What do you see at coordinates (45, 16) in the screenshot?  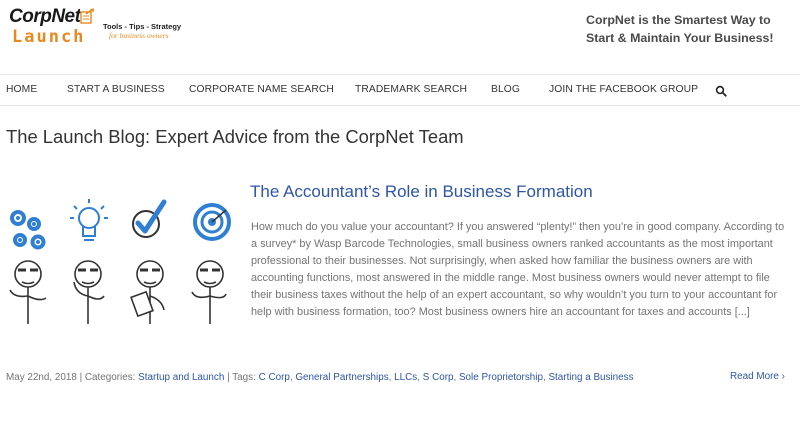 I see `logo-word-top: CorpNet` at bounding box center [45, 16].